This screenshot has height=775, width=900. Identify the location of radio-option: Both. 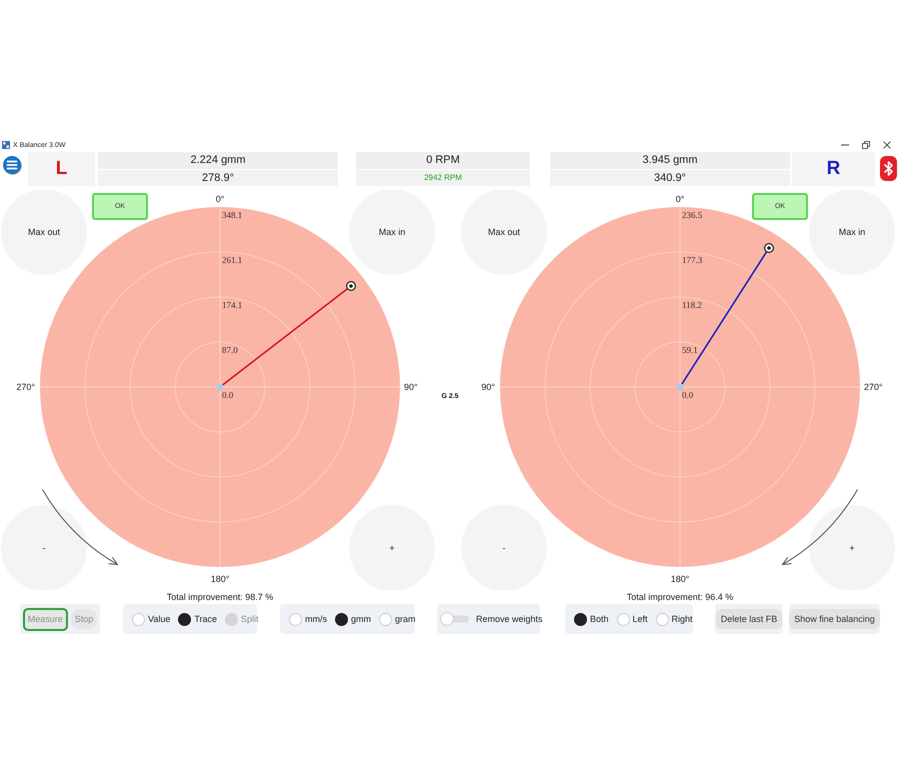
(591, 619).